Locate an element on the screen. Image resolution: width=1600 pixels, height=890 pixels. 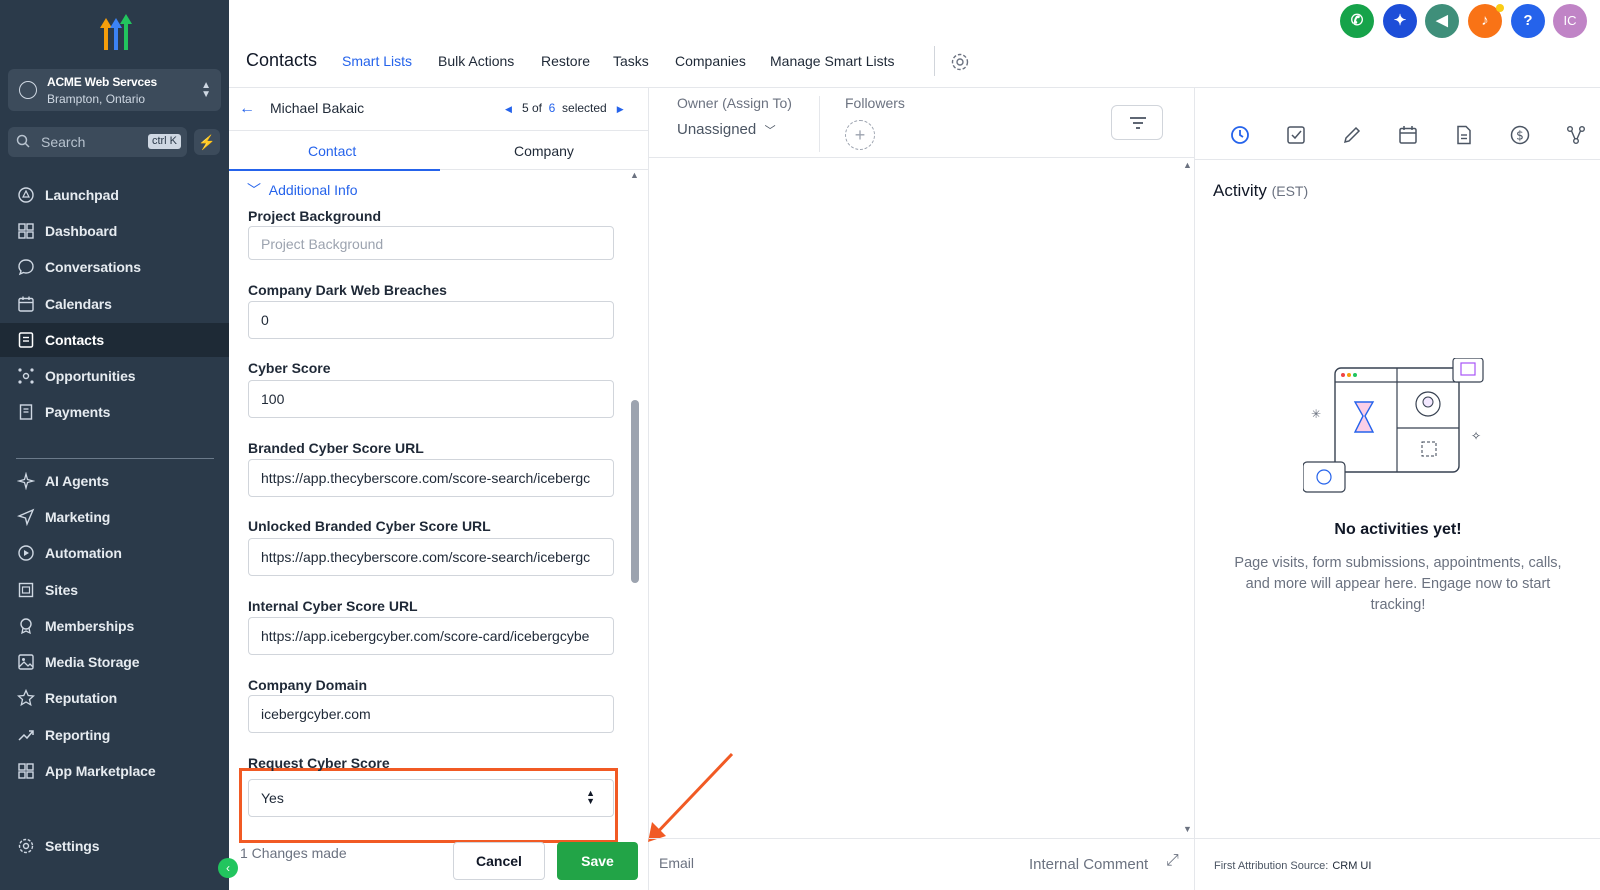
sidebar-item-conversations: Conversations is located at coordinates (114, 267).